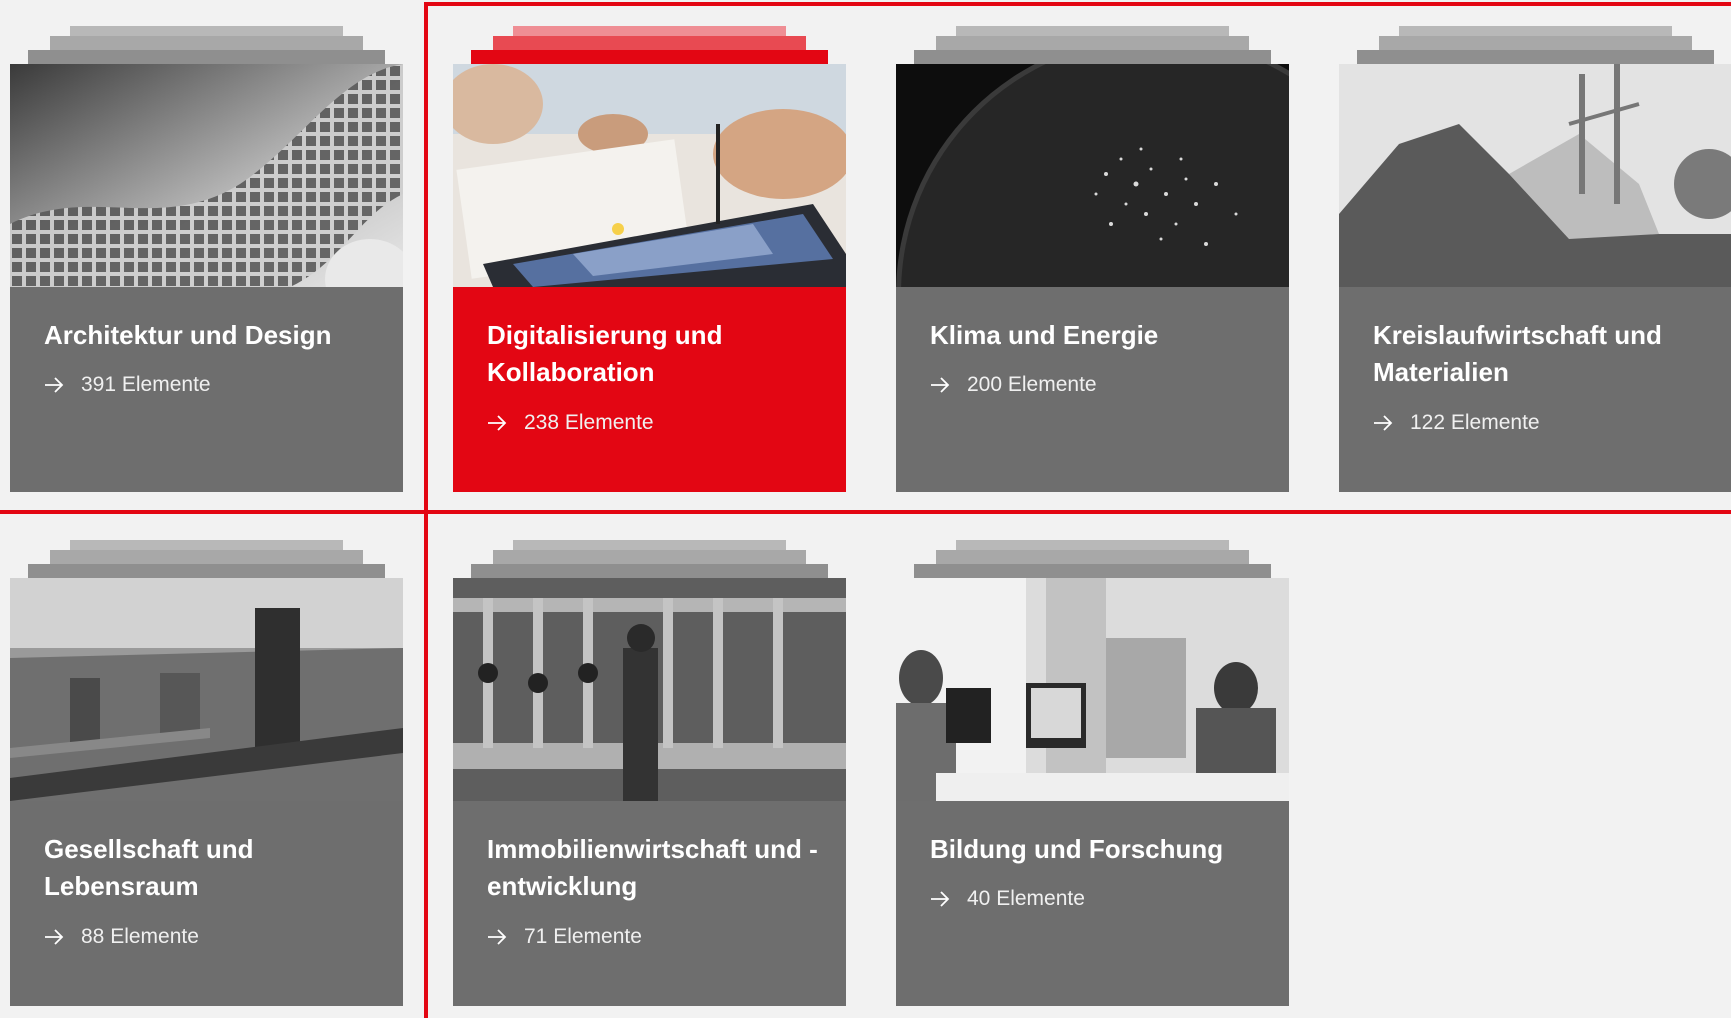 The width and height of the screenshot is (1731, 1018). I want to click on card-body: Architektur und Design 391 Elemente, so click(206, 389).